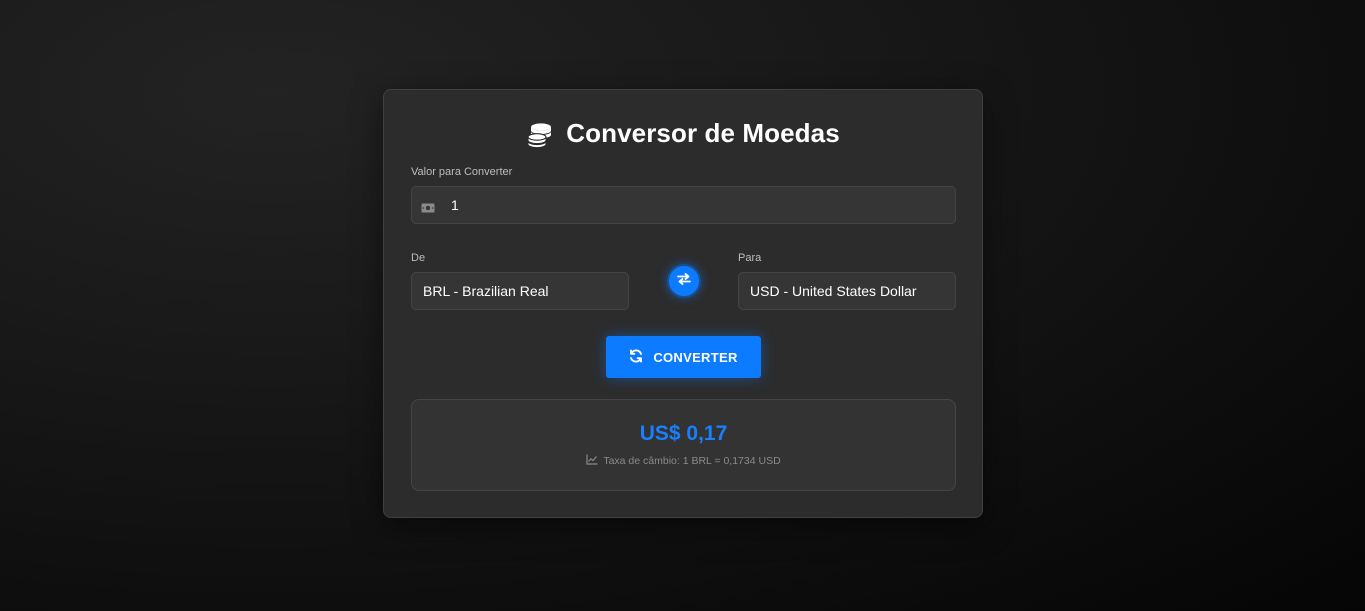 The width and height of the screenshot is (1365, 611). I want to click on swap-currencies-button, so click(684, 281).